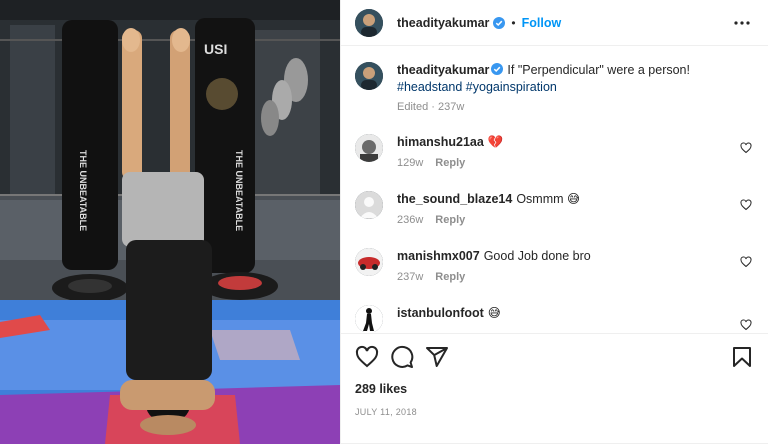  Describe the element at coordinates (386, 412) in the screenshot. I see `post-date: JULY 11, 2018` at that location.